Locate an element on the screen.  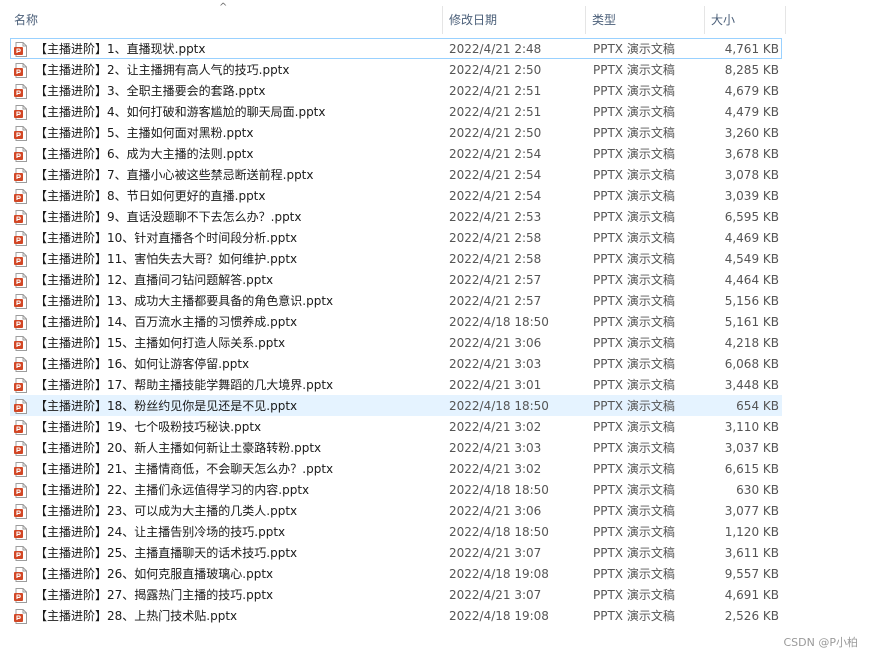
modified-date: 2022/4/21 2:57 is located at coordinates (495, 301).